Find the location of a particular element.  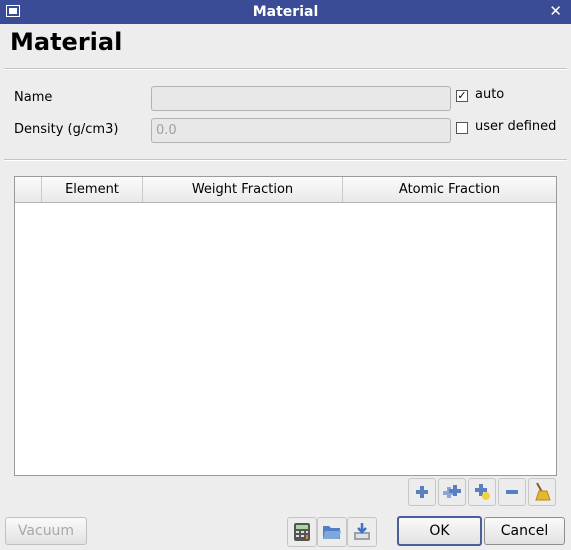

add-special-button is located at coordinates (482, 492).